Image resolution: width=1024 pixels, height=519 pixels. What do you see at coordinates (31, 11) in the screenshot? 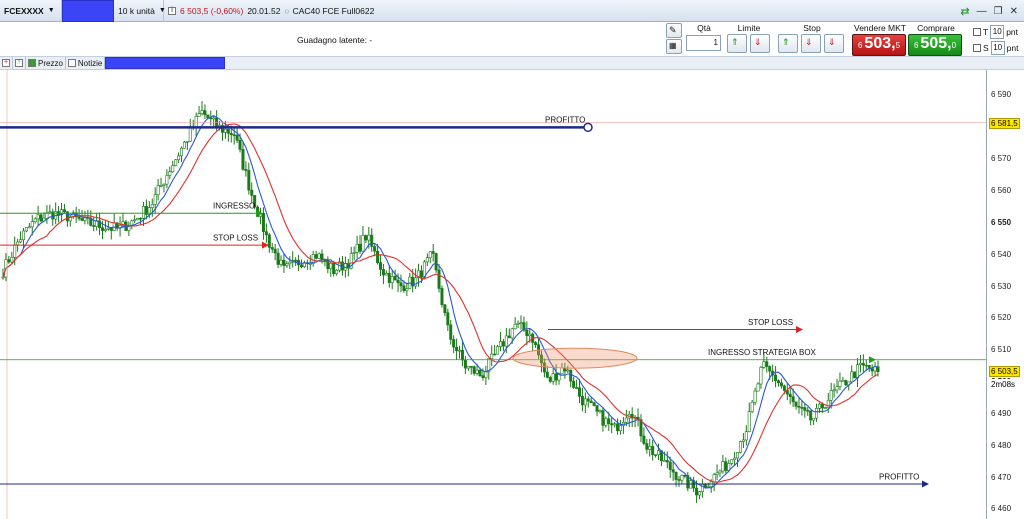
I see `instrument-select: FCEXXXX ▼` at bounding box center [31, 11].